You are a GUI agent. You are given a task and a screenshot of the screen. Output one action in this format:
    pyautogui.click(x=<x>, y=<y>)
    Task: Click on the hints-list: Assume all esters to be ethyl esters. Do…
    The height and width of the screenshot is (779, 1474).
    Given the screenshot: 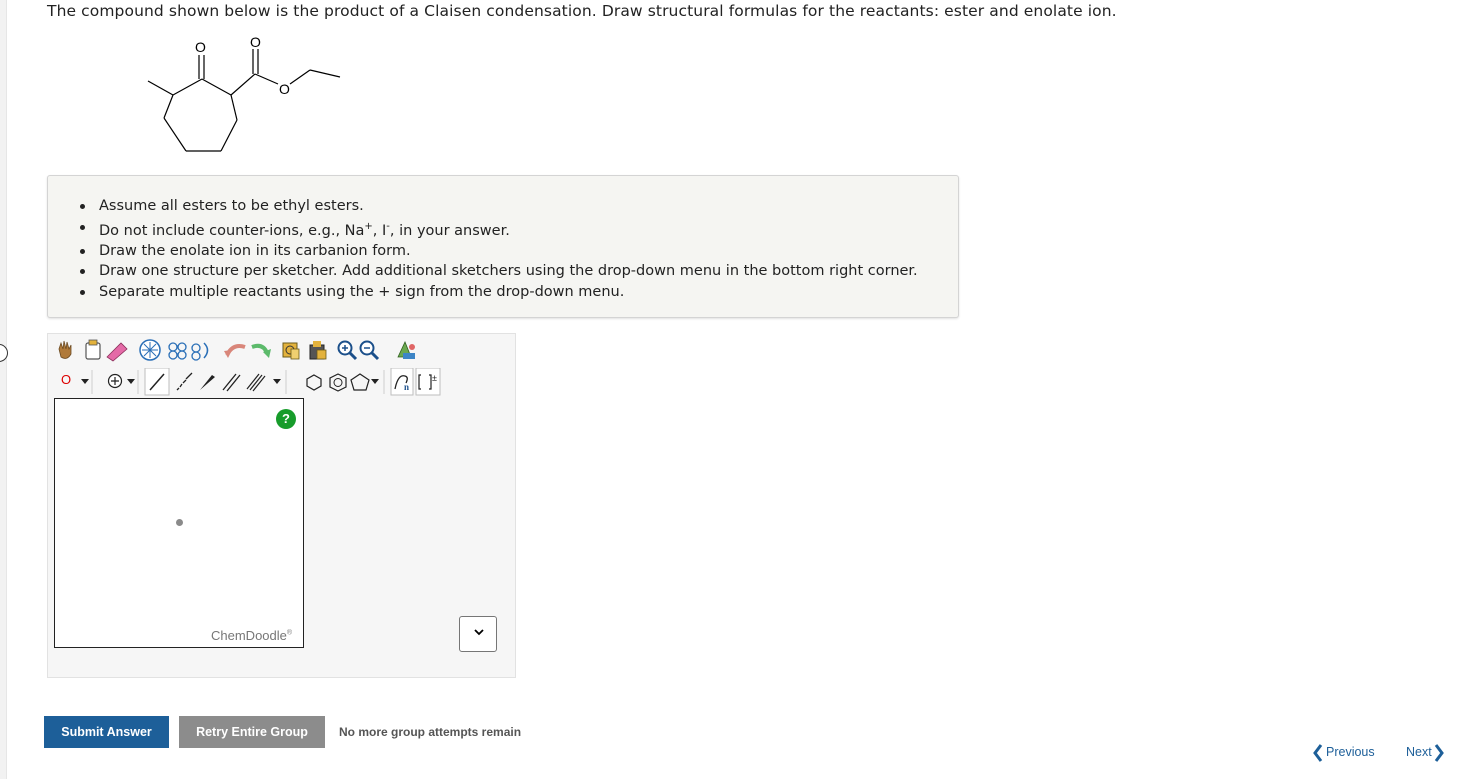 What is the action you would take?
    pyautogui.click(x=499, y=249)
    